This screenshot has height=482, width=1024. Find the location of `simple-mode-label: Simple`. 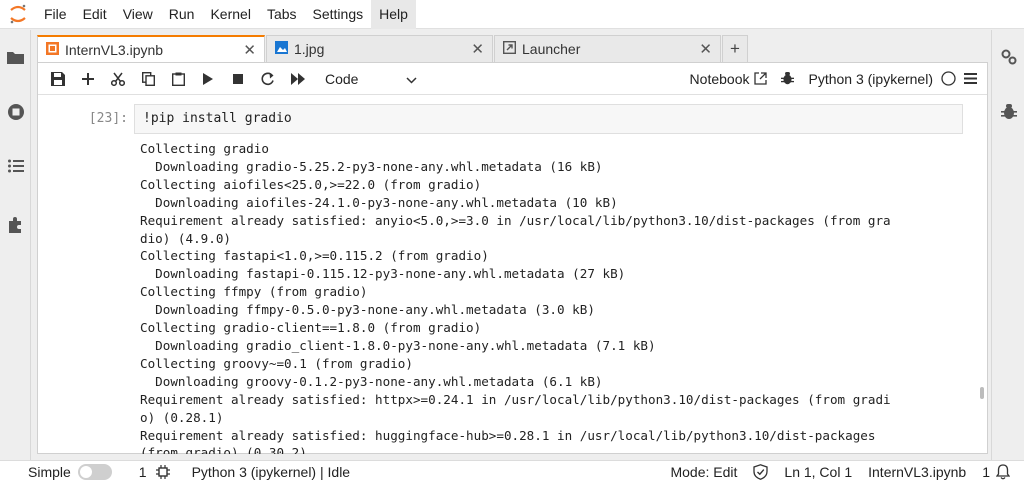

simple-mode-label: Simple is located at coordinates (49, 471).